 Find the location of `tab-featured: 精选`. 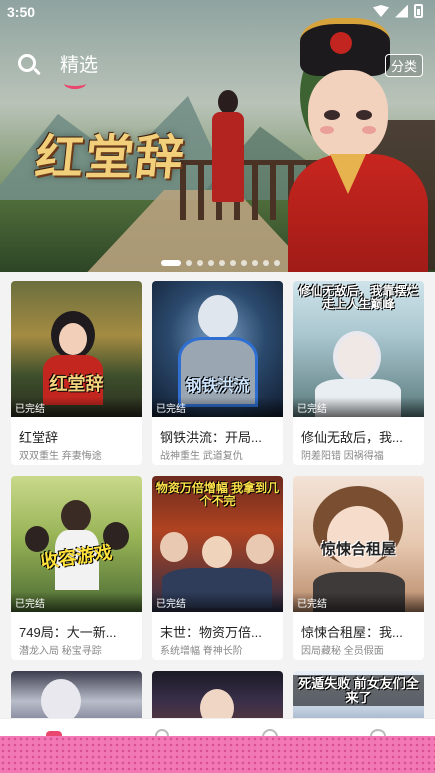

tab-featured: 精选 is located at coordinates (79, 69).